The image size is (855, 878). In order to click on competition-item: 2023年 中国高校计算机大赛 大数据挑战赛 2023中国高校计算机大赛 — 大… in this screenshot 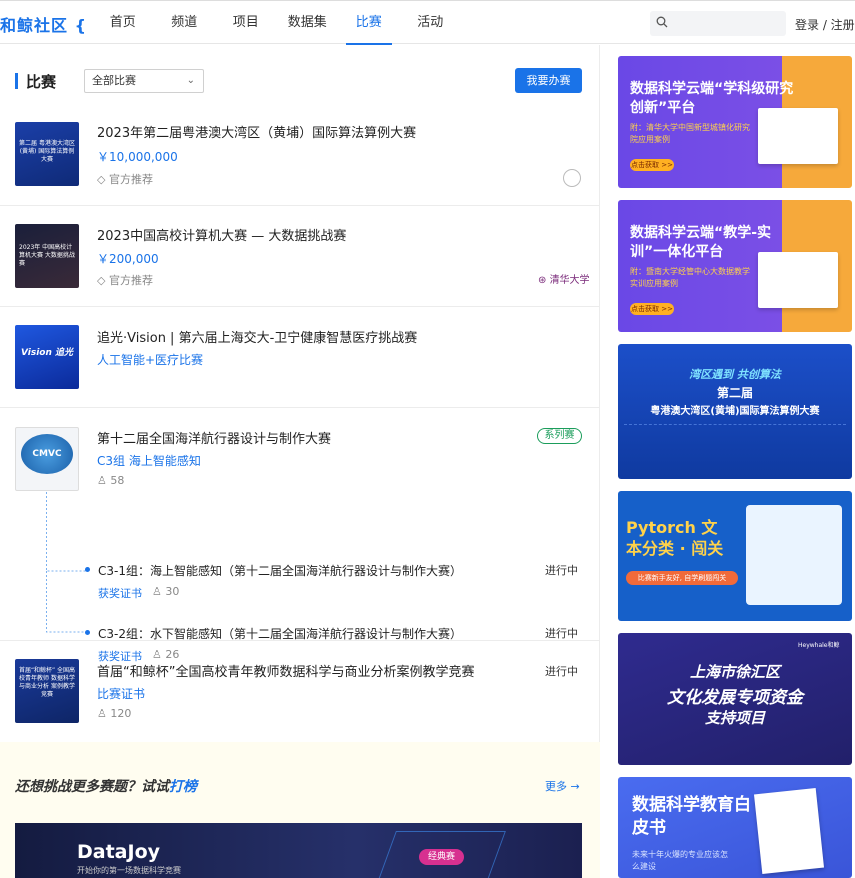, I will do `click(300, 256)`.